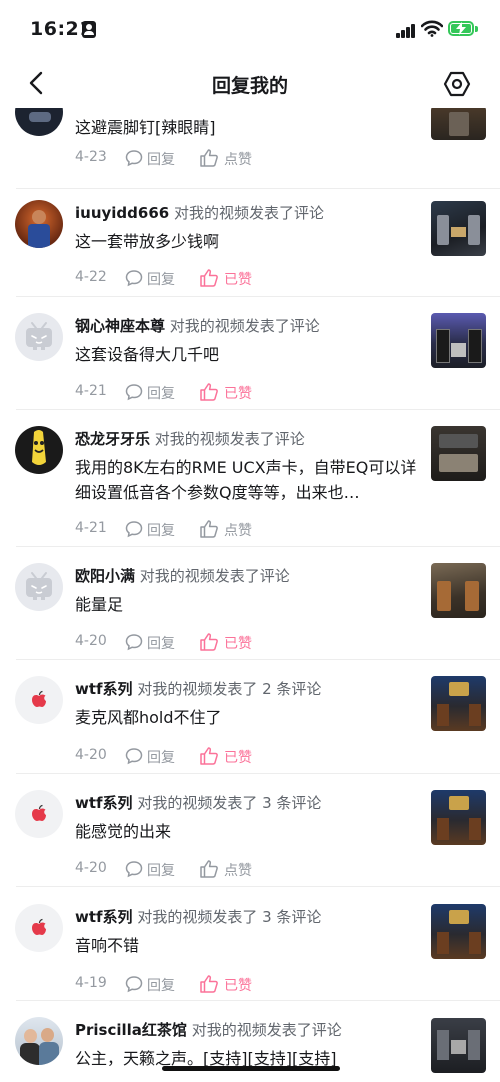  Describe the element at coordinates (406, 30) in the screenshot. I see `signal-icon` at that location.